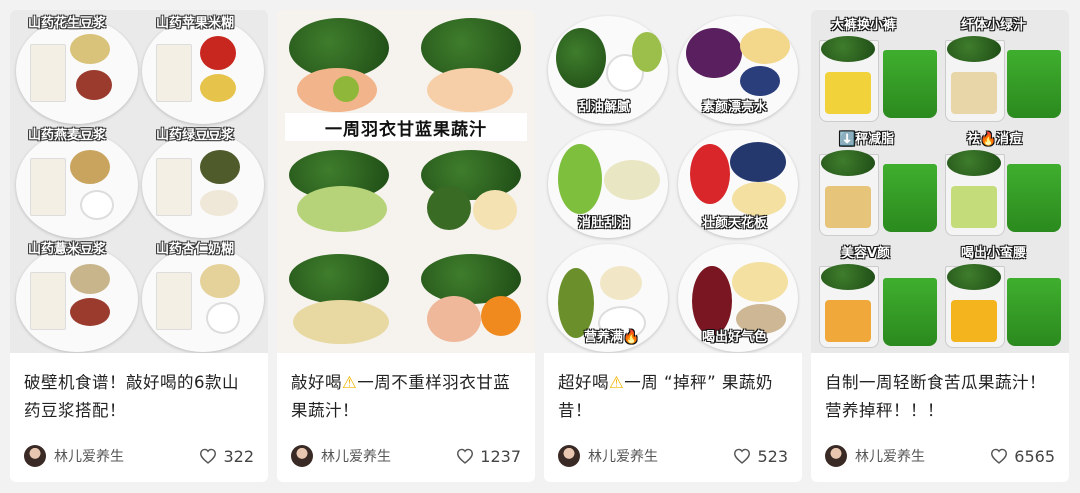 The height and width of the screenshot is (493, 1080). I want to click on cover-label: 山药燕麦豆浆, so click(67, 135).